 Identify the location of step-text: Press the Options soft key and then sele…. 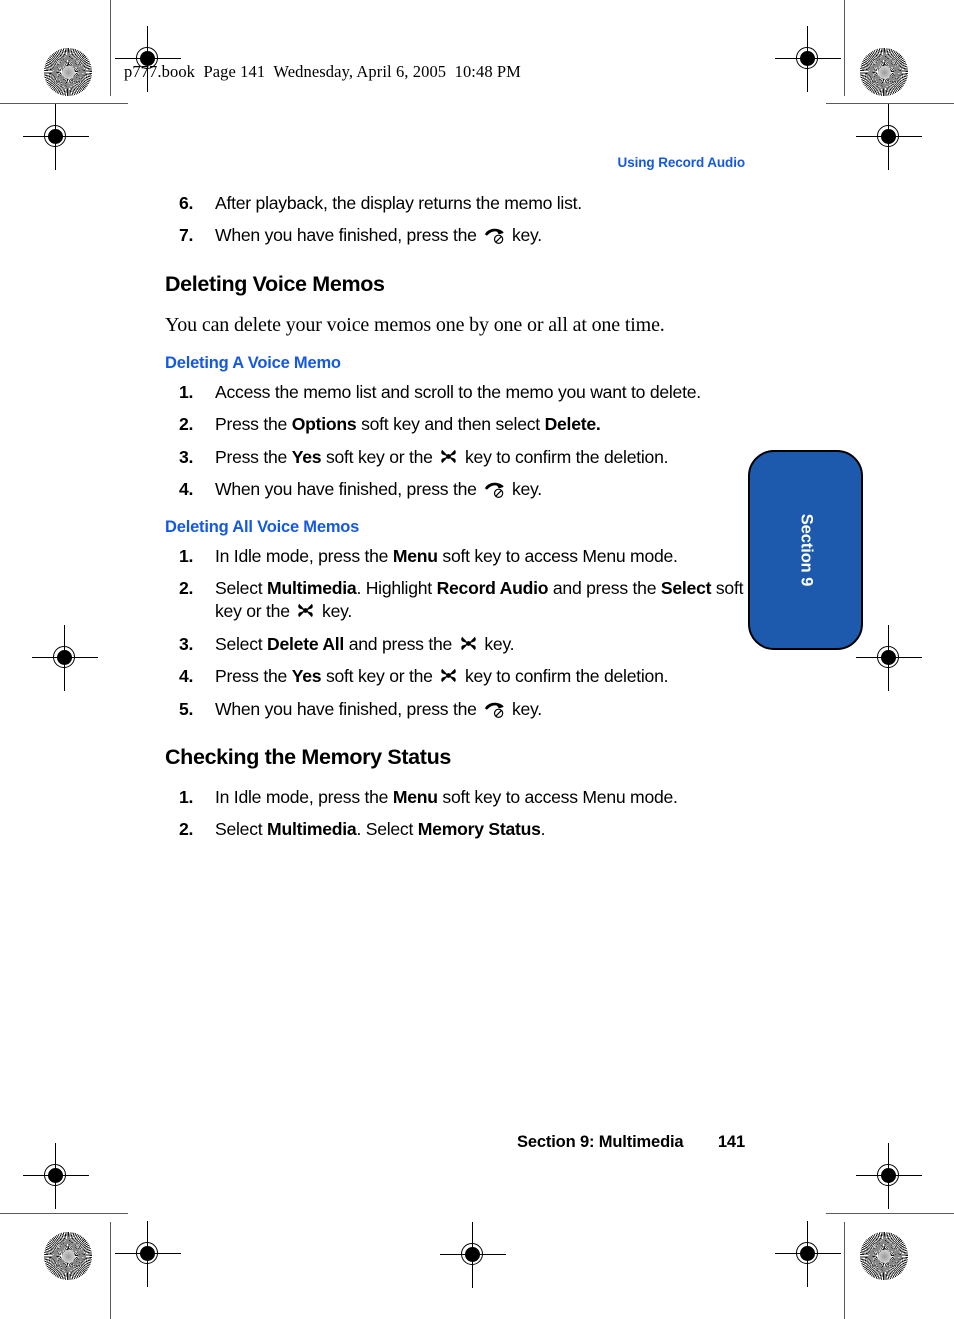
(408, 424).